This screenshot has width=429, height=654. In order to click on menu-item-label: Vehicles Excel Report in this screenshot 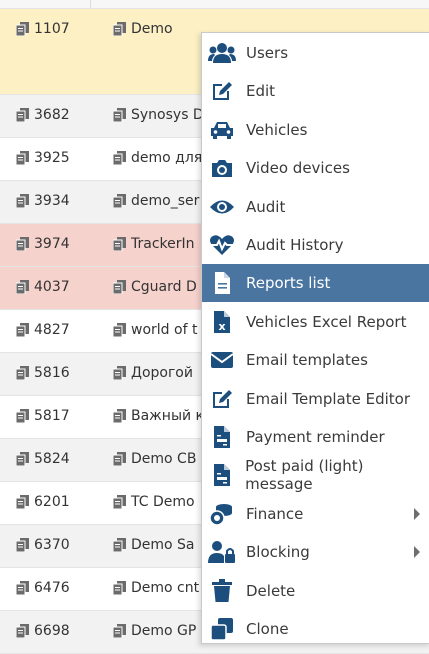, I will do `click(326, 321)`.